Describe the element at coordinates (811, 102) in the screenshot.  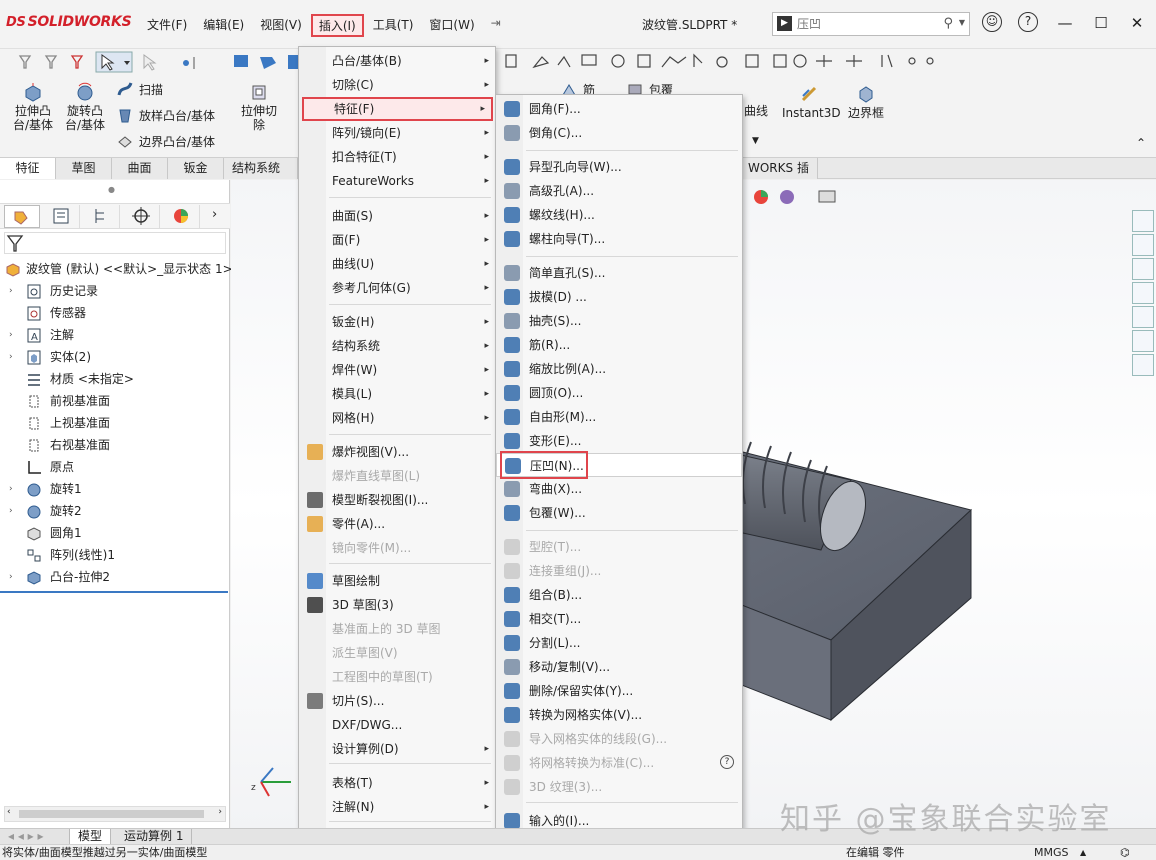
I see `instant3d-button: Instant3D` at that location.